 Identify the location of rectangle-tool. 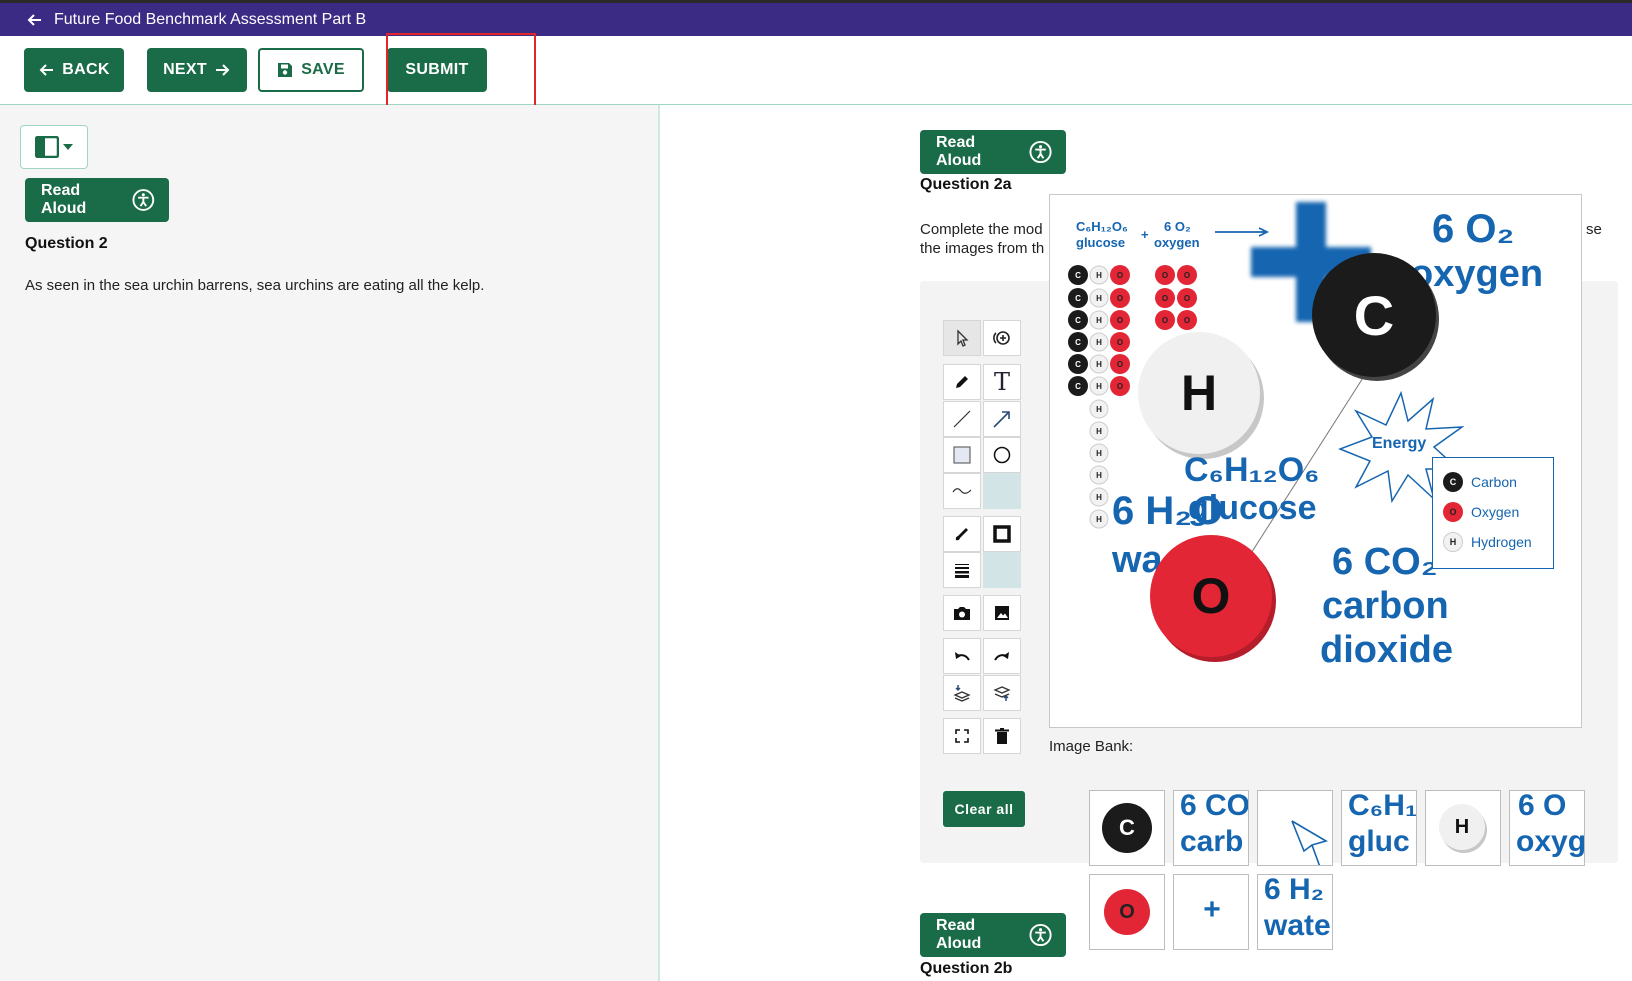
(962, 455).